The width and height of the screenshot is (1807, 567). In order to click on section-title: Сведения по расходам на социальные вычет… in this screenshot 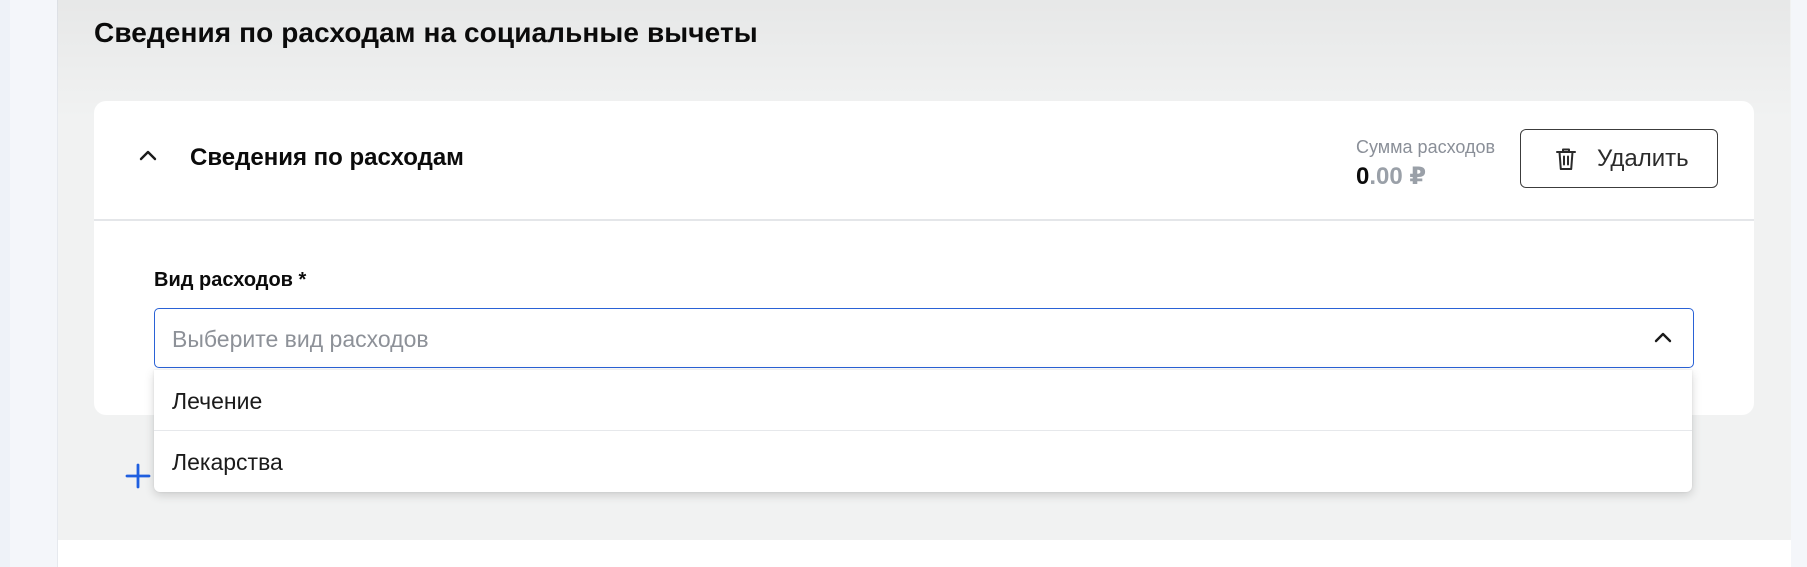, I will do `click(426, 32)`.